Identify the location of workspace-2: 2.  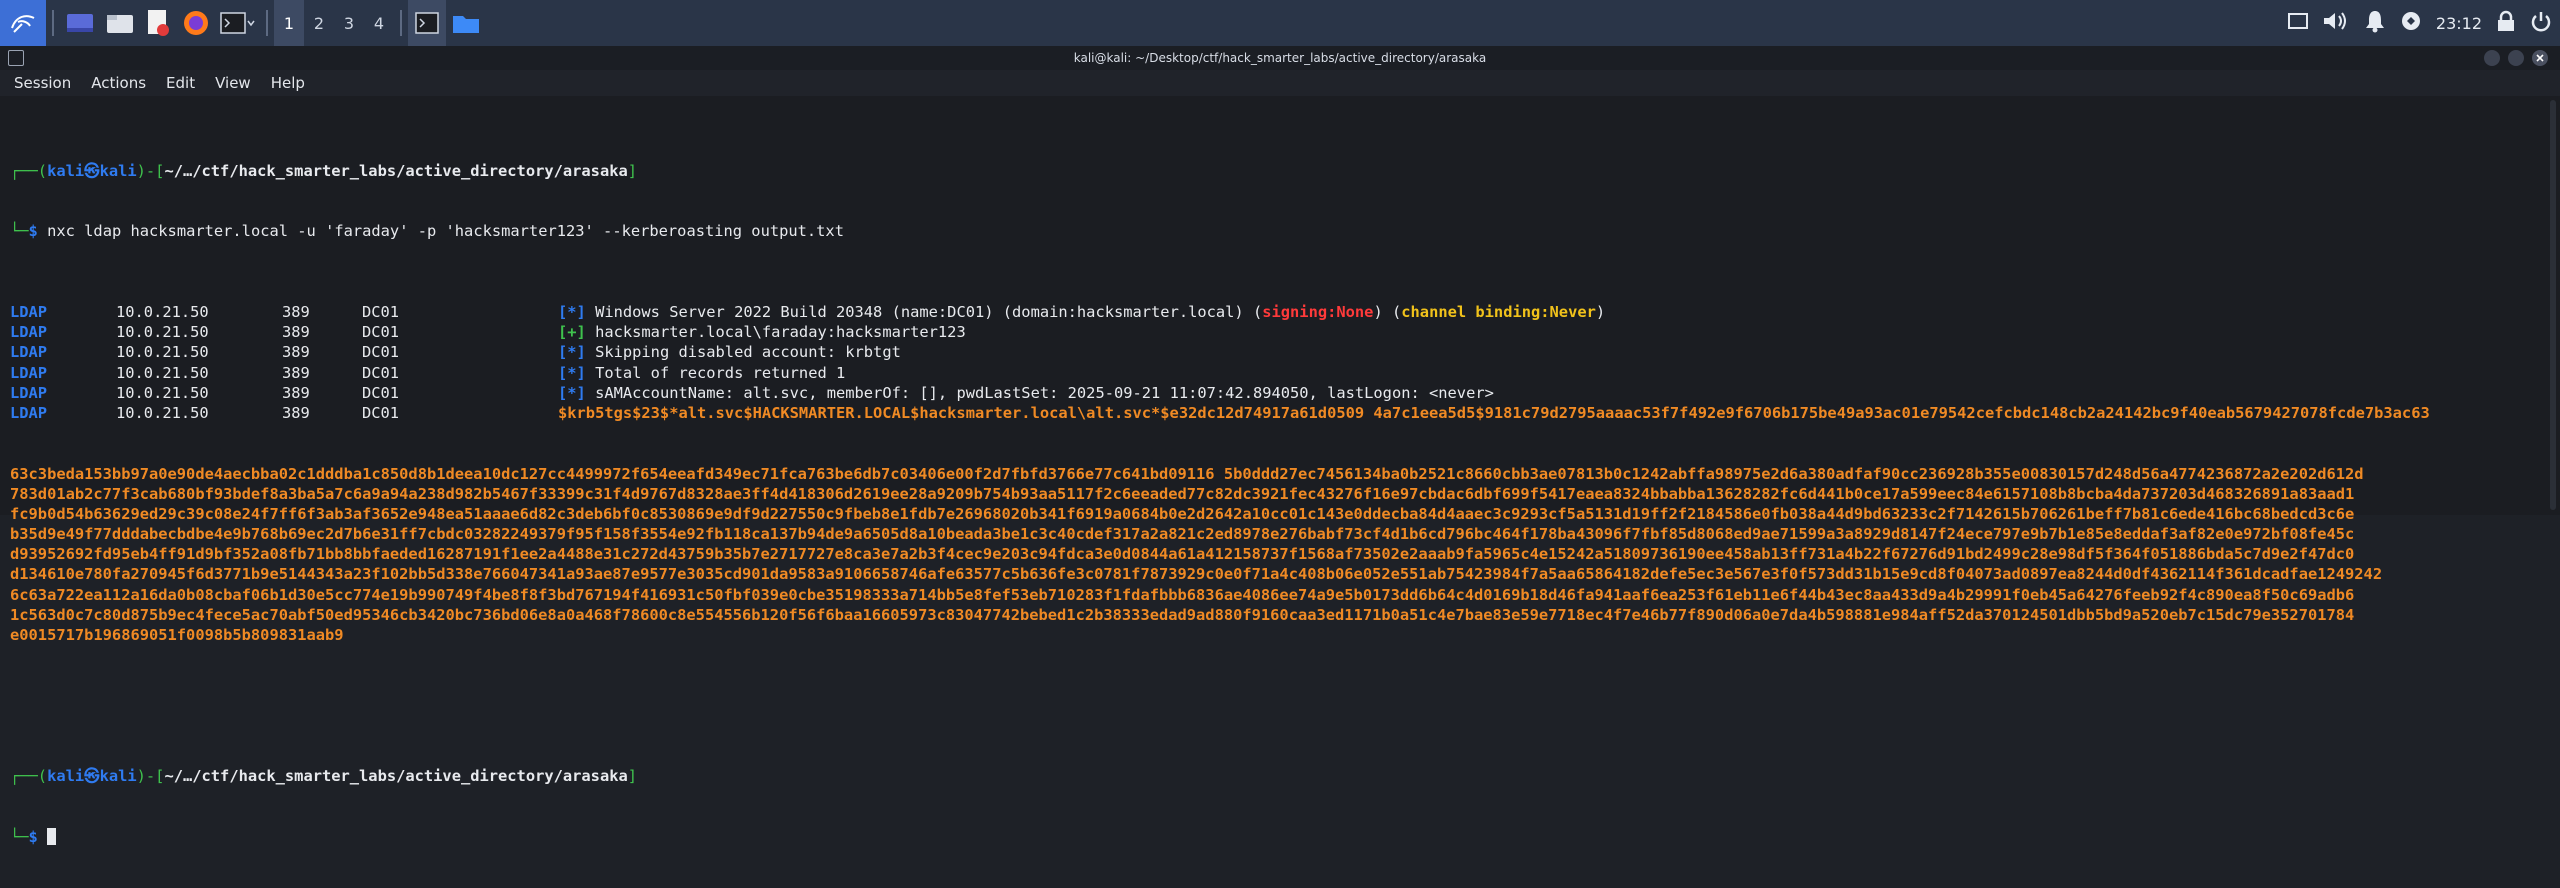
(319, 23).